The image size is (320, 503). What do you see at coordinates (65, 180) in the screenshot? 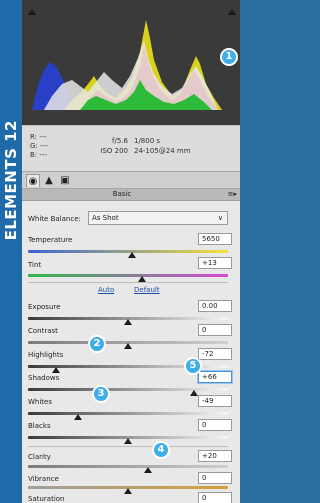
I see `tab-camera-calibration-camera-icon: ▣` at bounding box center [65, 180].